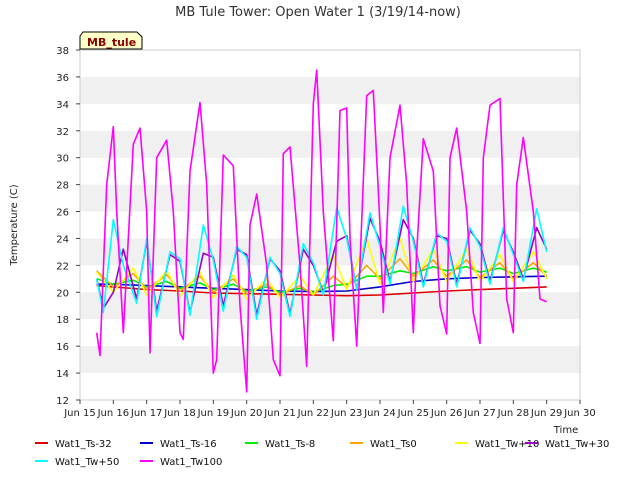 This screenshot has width=640, height=480. Describe the element at coordinates (62, 51) in the screenshot. I see `y-tick-label: 38` at that location.